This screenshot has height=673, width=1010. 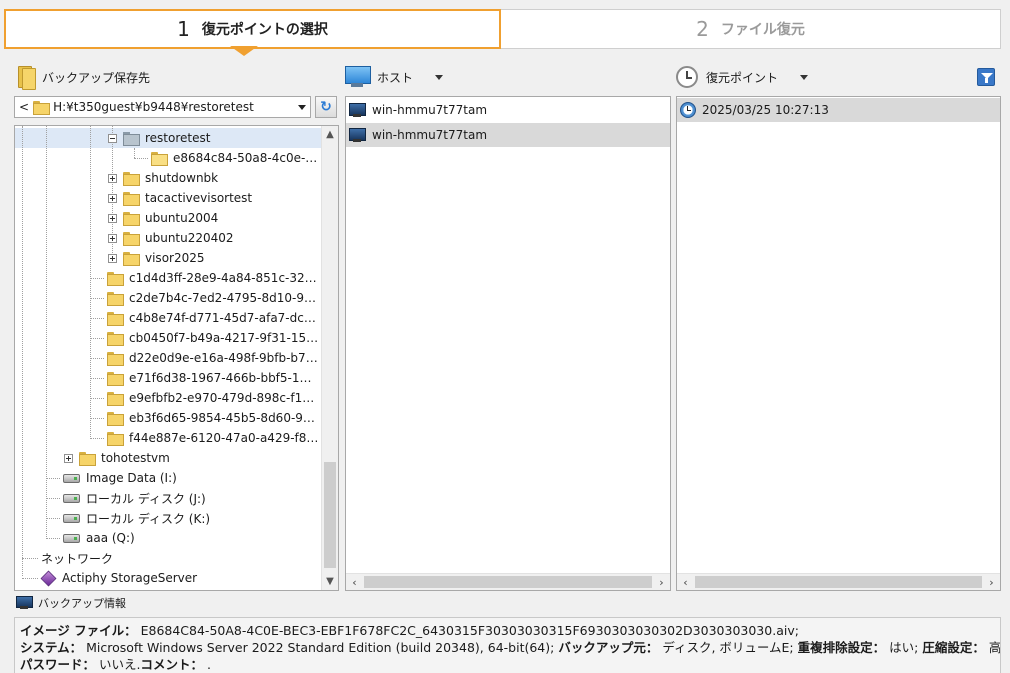 I want to click on filter-button, so click(x=986, y=77).